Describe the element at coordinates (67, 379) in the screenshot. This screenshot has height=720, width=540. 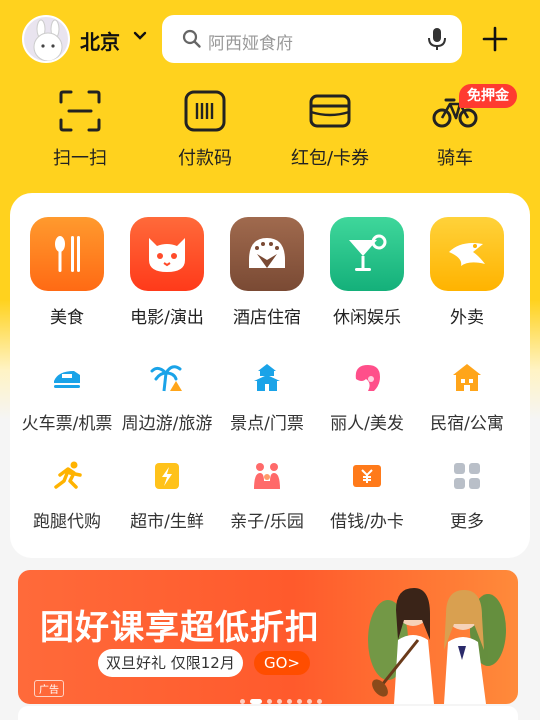
I see `train-icon` at that location.